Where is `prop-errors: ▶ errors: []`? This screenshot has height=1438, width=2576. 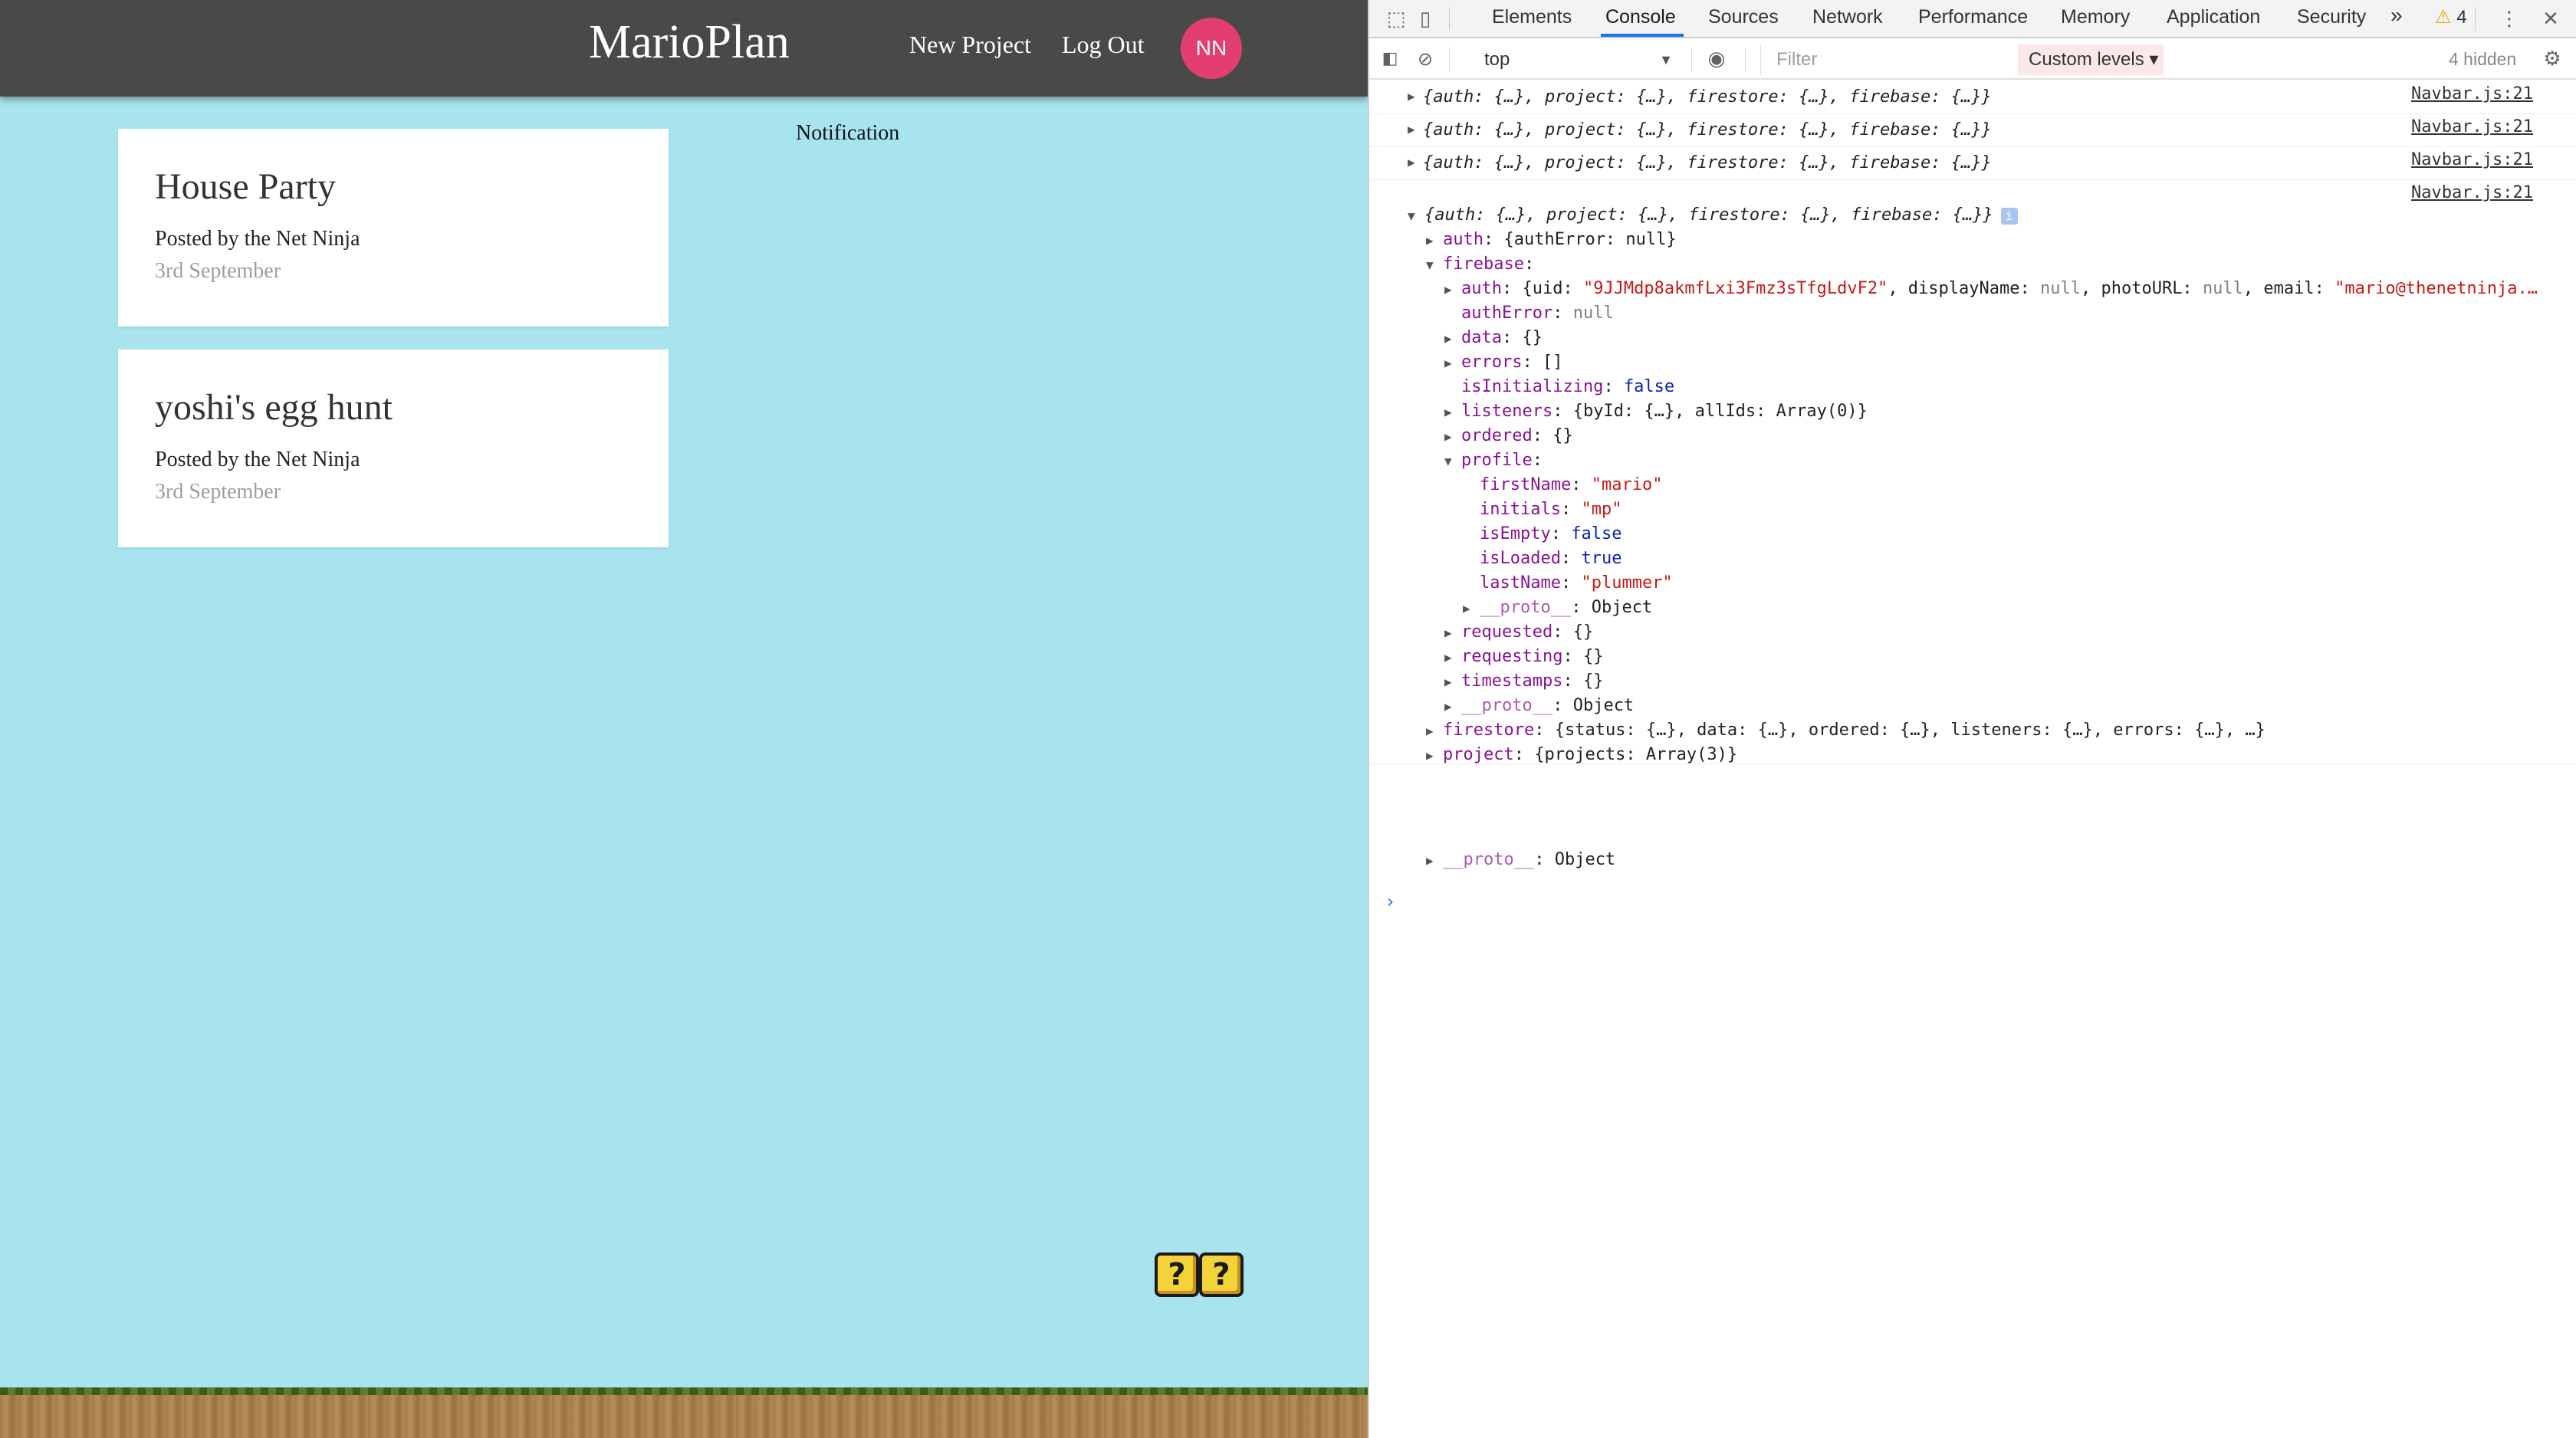 prop-errors: ▶ errors: [] is located at coordinates (1503, 362).